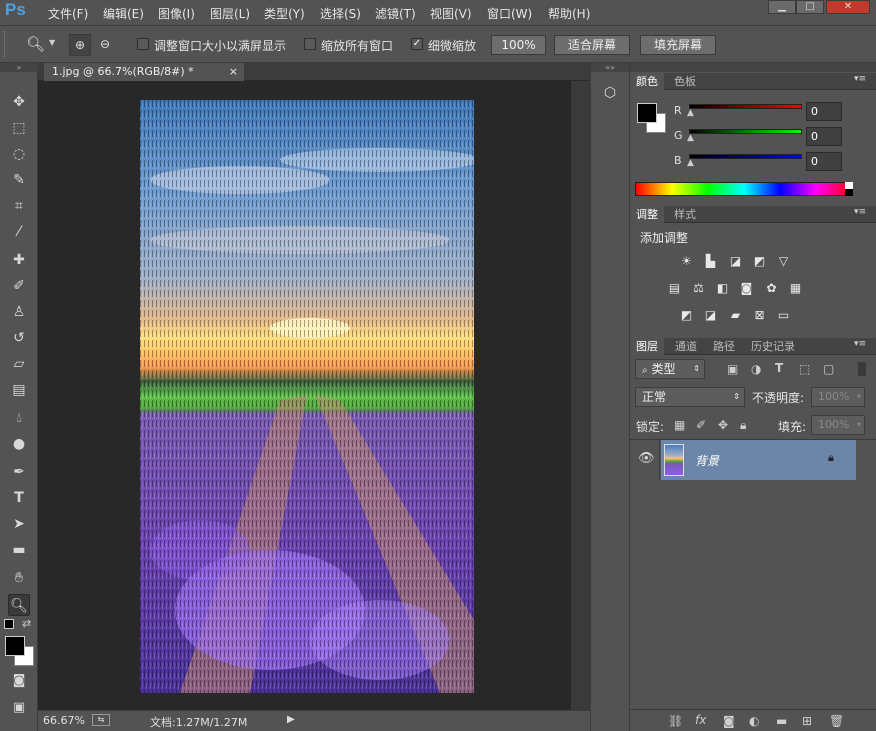 This screenshot has width=876, height=731. Describe the element at coordinates (828, 369) in the screenshot. I see `filter-smart-icon: ▢` at that location.